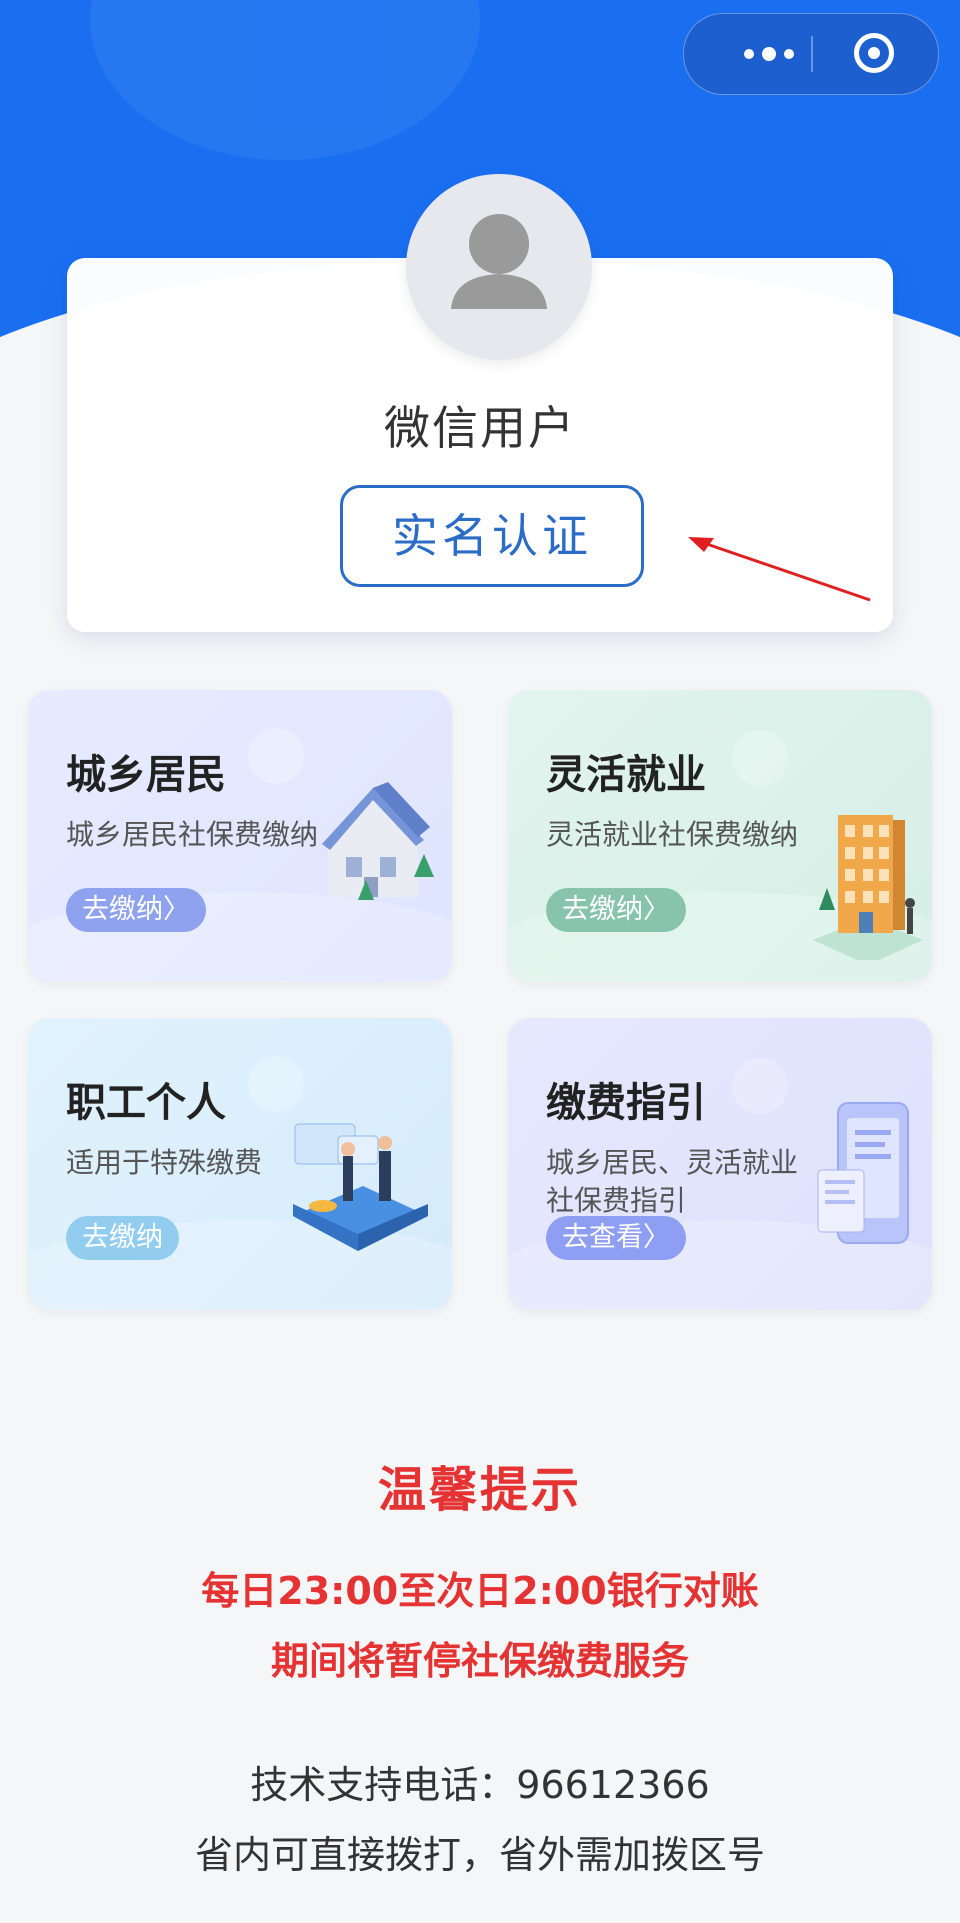  I want to click on notice-line: 期间将暂停社保缴费服务, so click(479, 1661).